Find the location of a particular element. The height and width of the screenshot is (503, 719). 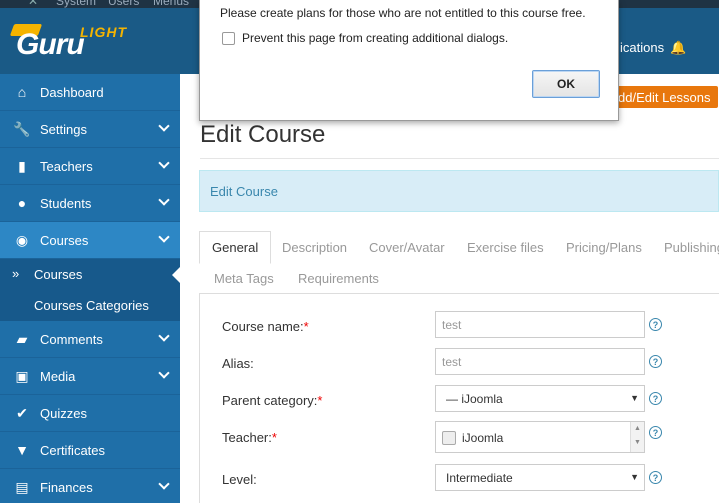

alias-input: test is located at coordinates (540, 361).